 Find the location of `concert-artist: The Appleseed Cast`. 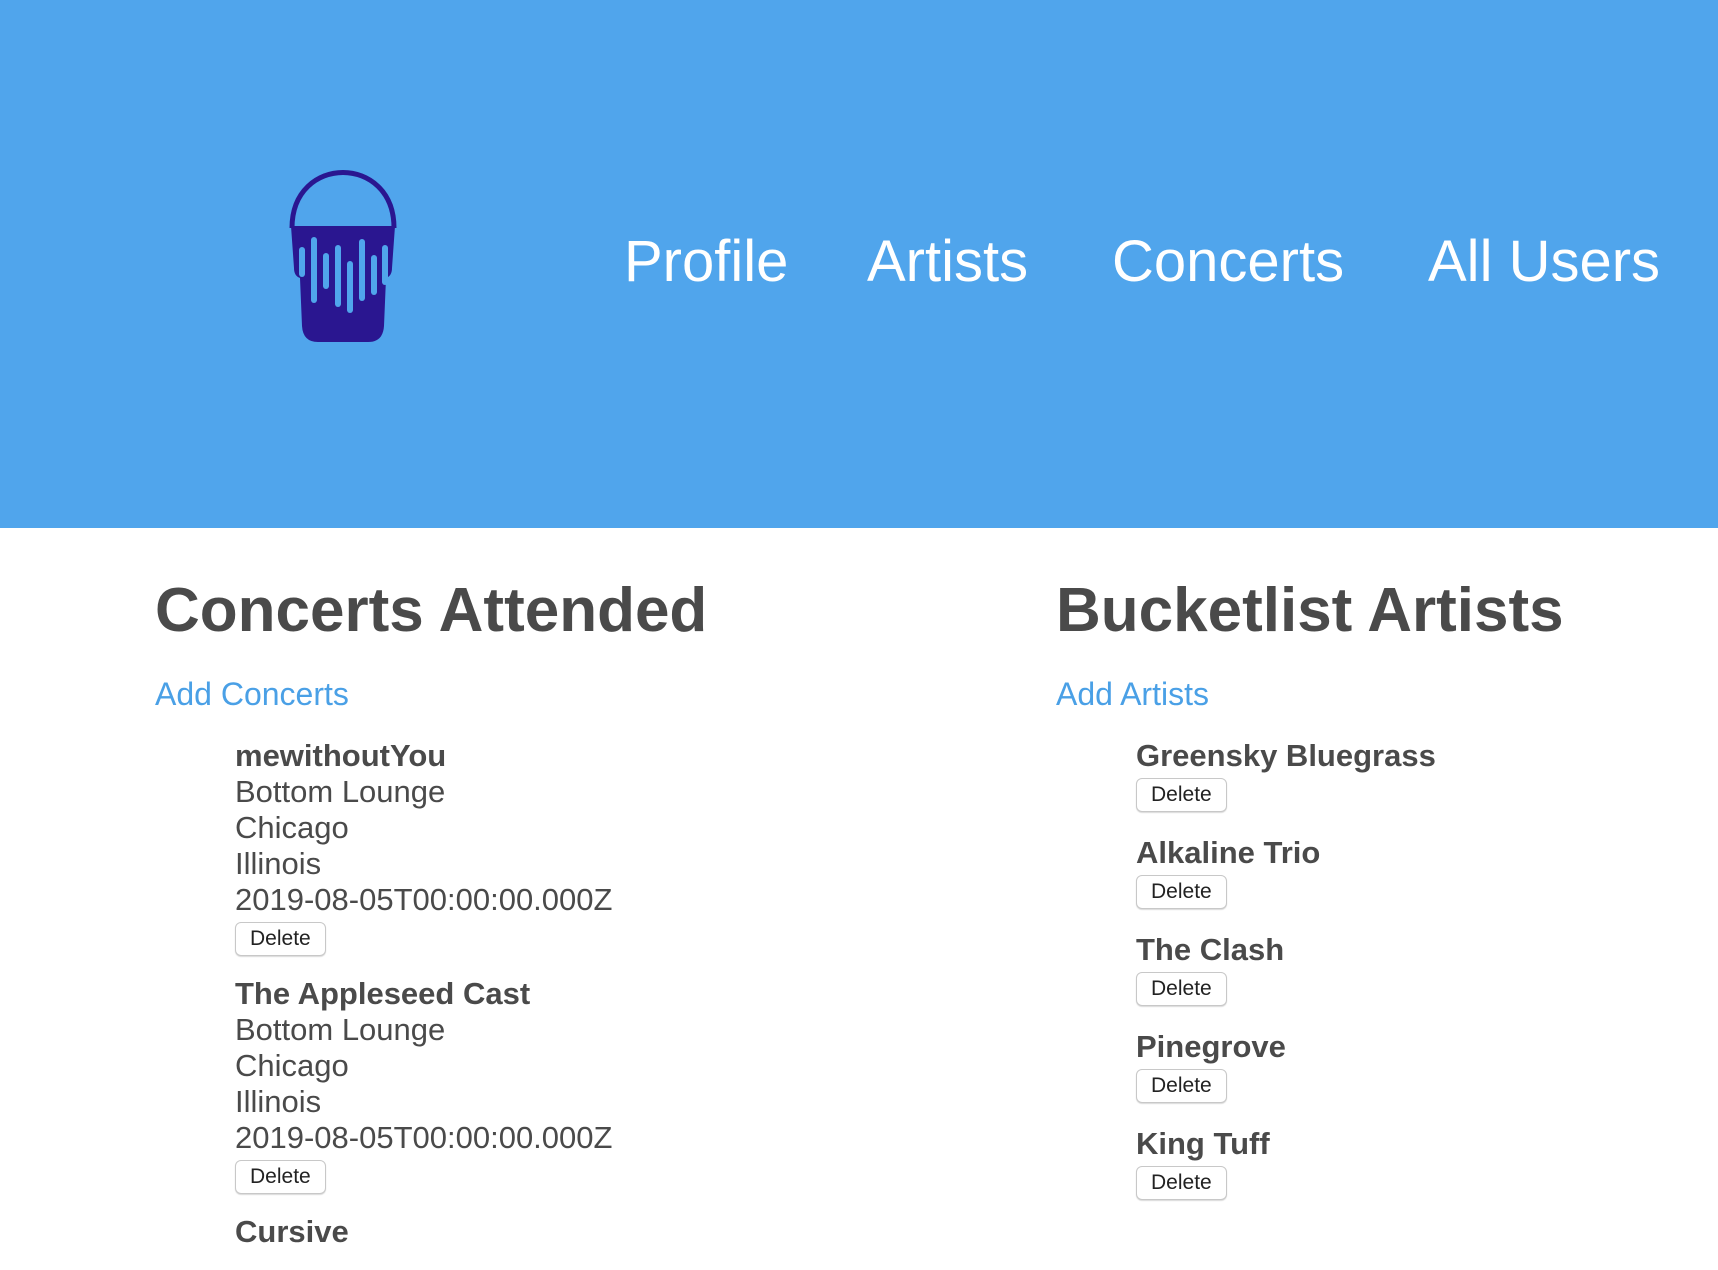

concert-artist: The Appleseed Cast is located at coordinates (383, 993).